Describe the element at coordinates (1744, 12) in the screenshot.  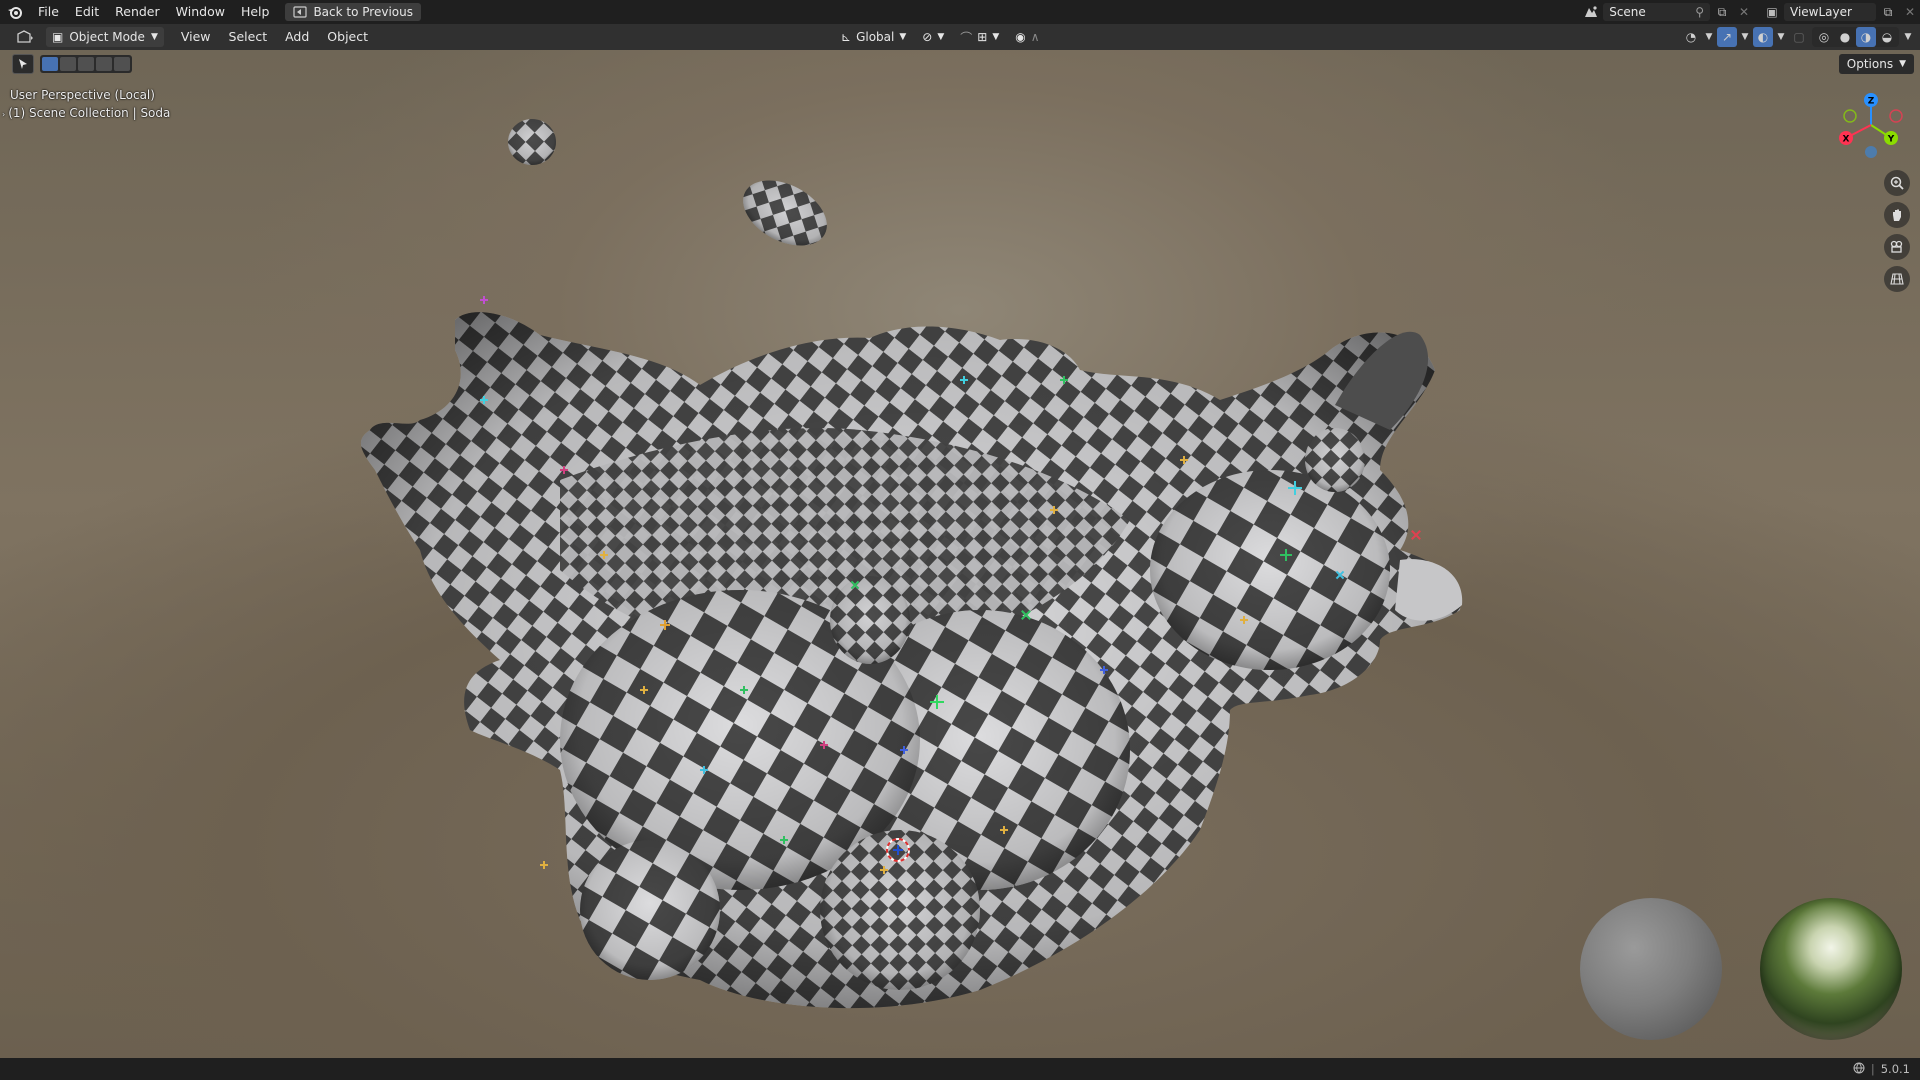
I see `close-scene-icon: ✕` at that location.